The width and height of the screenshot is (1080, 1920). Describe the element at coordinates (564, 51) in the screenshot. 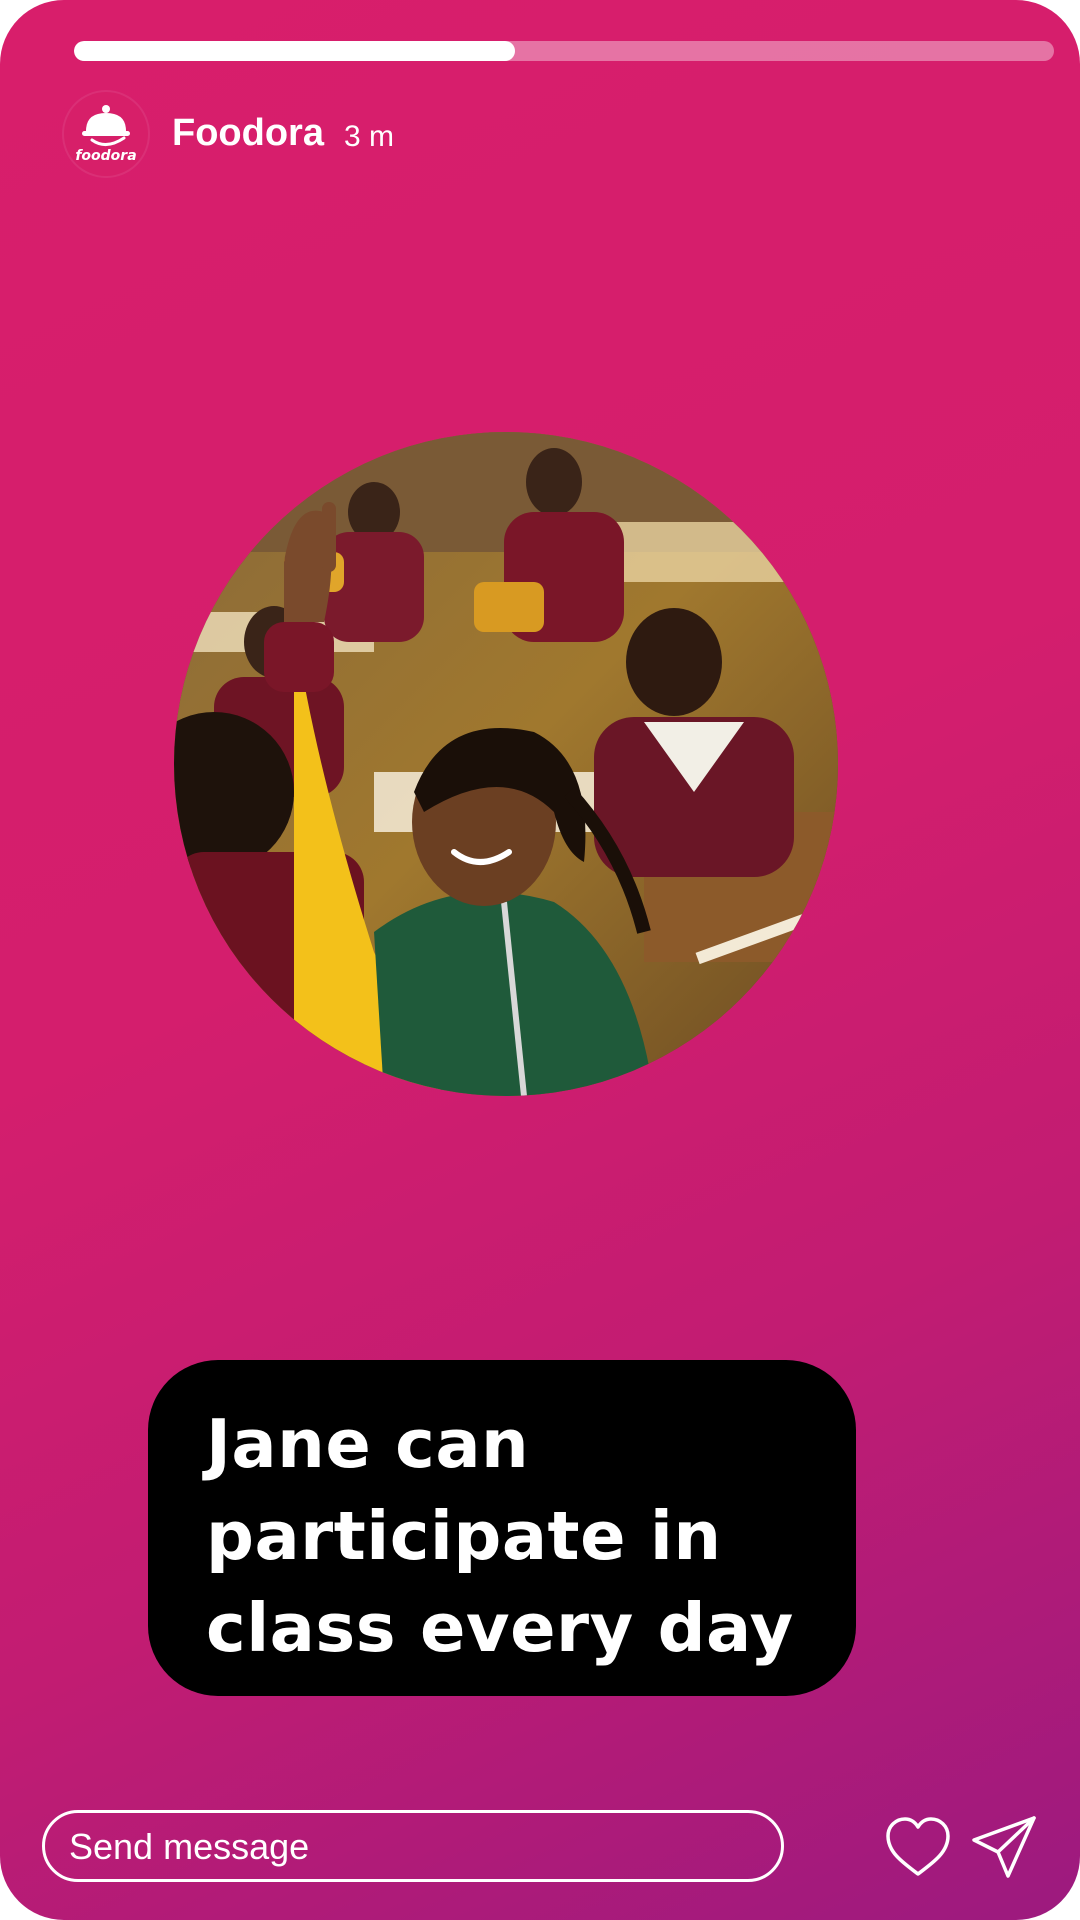

I see `story-progress-bar` at that location.